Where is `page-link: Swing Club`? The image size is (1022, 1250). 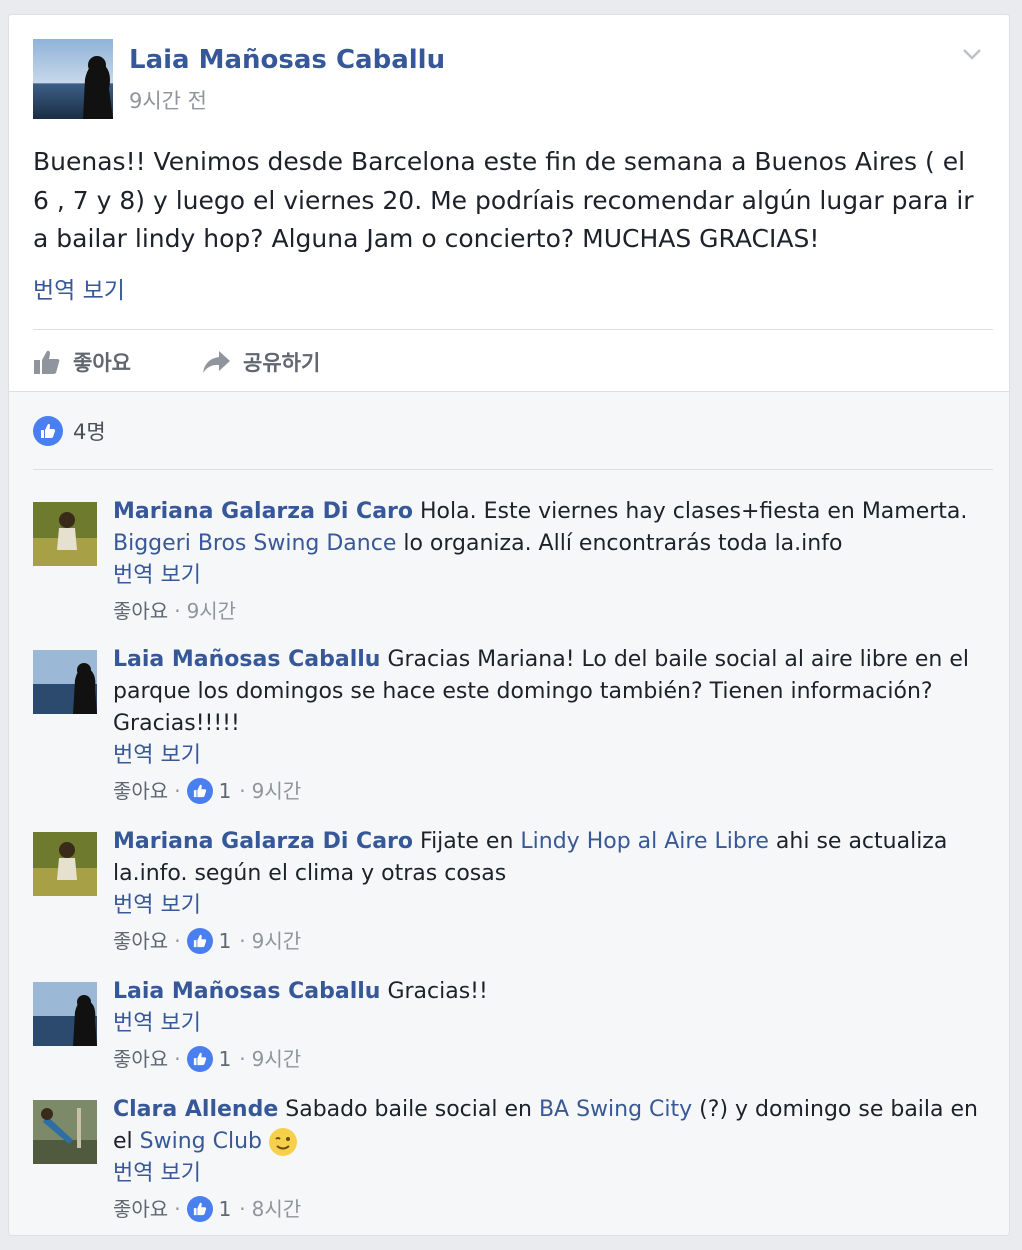 page-link: Swing Club is located at coordinates (201, 1141).